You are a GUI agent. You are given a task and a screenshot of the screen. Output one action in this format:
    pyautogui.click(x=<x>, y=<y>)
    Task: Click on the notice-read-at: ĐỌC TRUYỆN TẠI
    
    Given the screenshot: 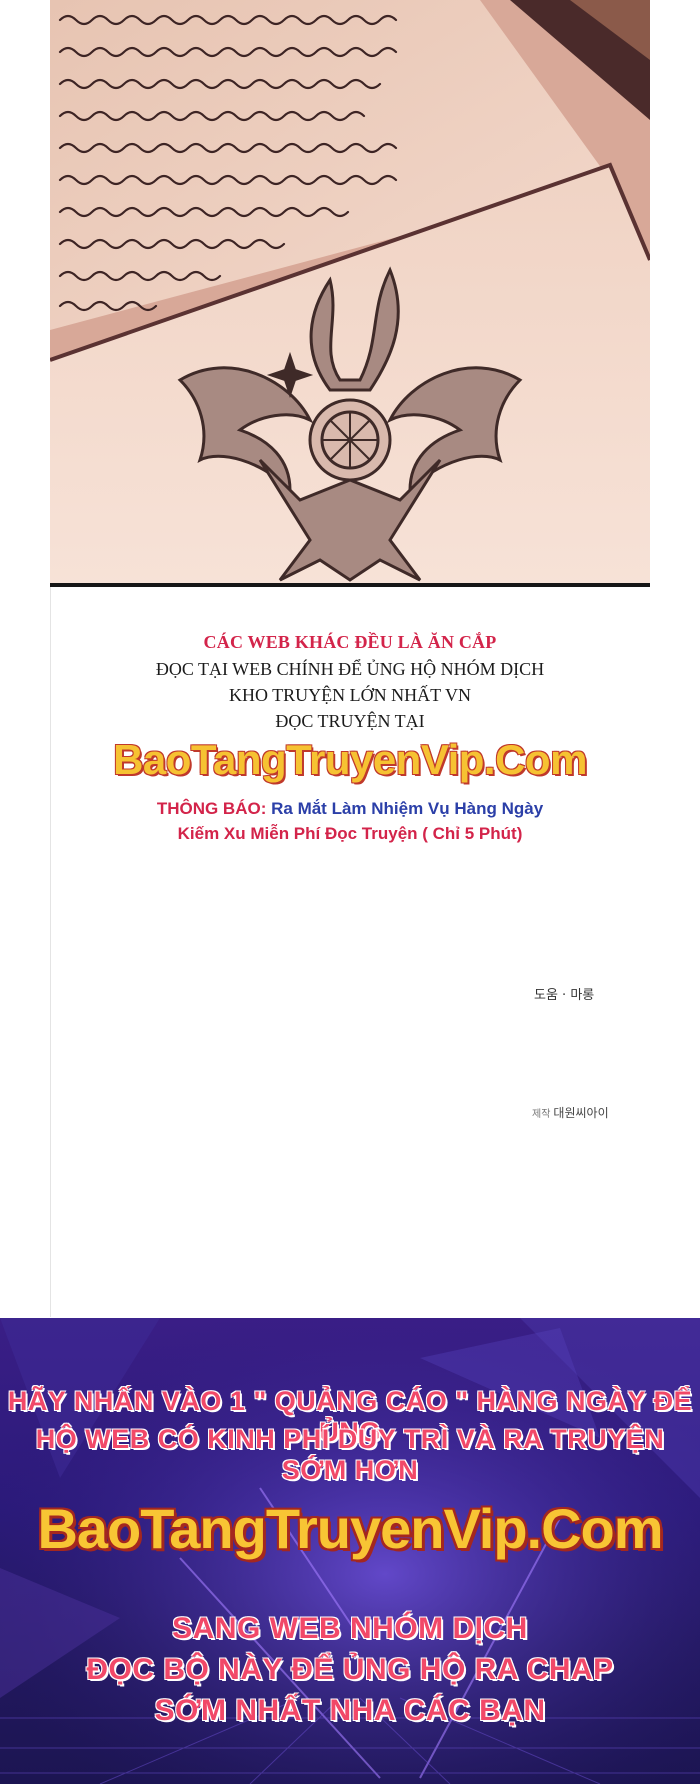 What is the action you would take?
    pyautogui.click(x=350, y=721)
    